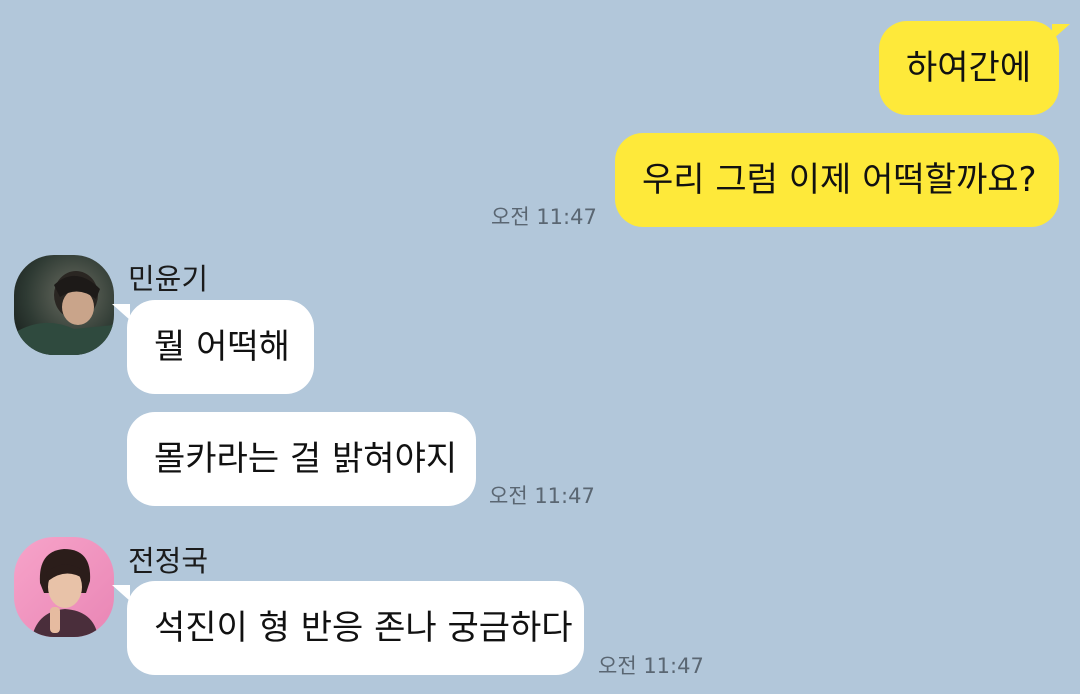  I want to click on profile-photo-dark, so click(64, 305).